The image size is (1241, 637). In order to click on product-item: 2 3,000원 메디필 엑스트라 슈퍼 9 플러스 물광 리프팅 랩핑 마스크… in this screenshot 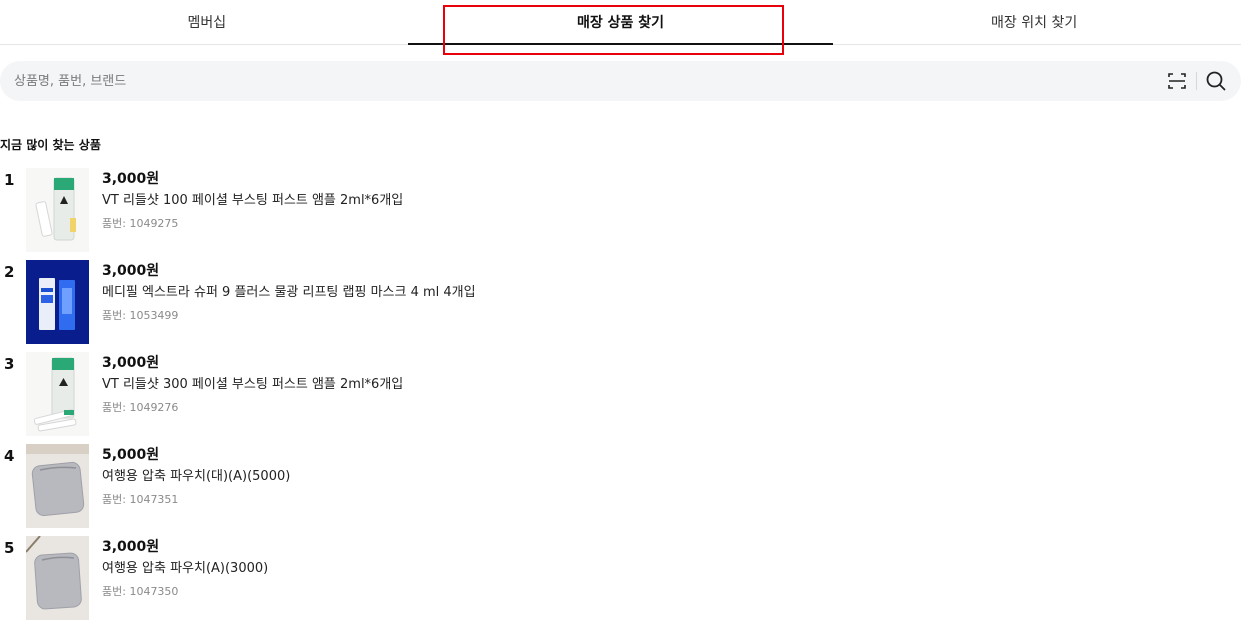, I will do `click(620, 306)`.